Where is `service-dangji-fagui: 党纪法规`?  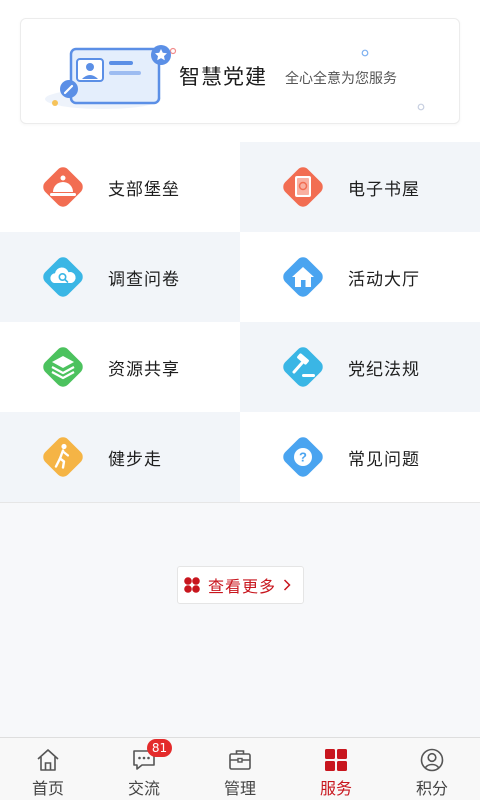
service-dangji-fagui: 党纪法规 is located at coordinates (360, 367).